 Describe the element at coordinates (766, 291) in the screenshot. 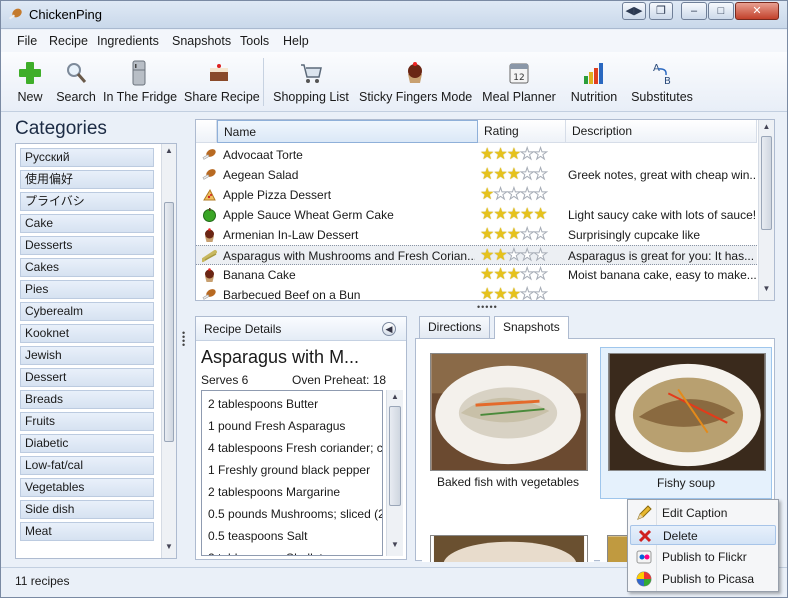

I see `grid-scroll-down-icon: ▼` at that location.